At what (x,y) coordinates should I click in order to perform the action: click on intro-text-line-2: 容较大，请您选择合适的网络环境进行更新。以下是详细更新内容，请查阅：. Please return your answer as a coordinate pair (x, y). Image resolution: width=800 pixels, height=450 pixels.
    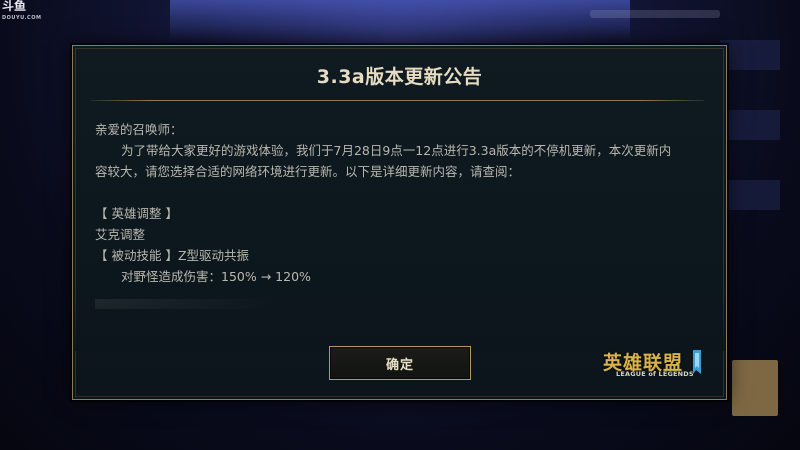
    Looking at the image, I should click on (308, 171).